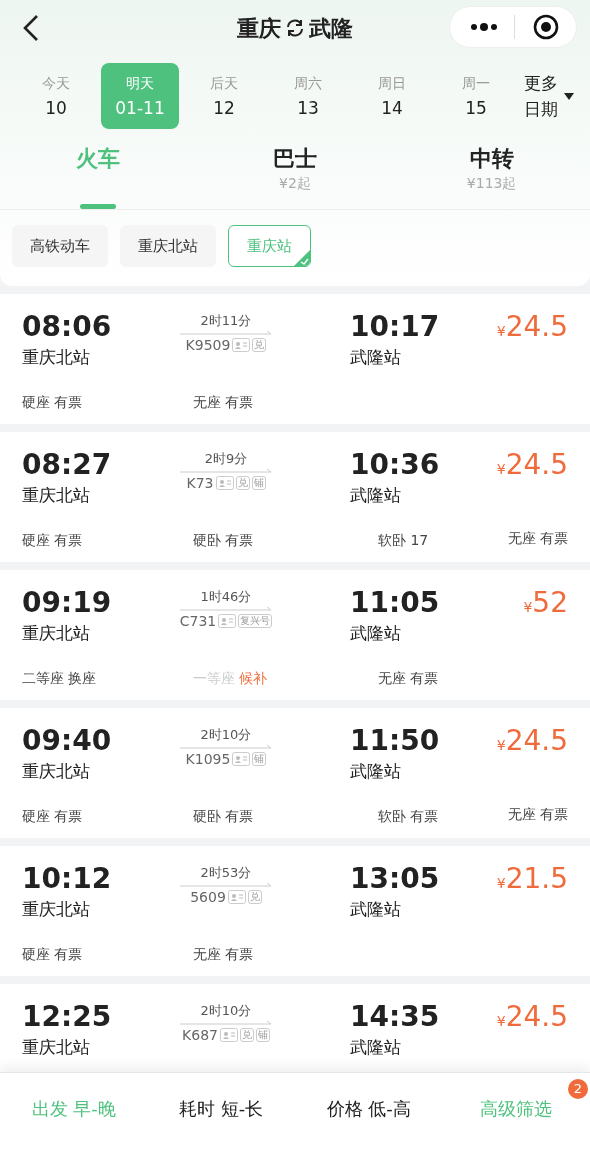 This screenshot has width=590, height=1153. I want to click on more-dates-label: 更多, so click(541, 83).